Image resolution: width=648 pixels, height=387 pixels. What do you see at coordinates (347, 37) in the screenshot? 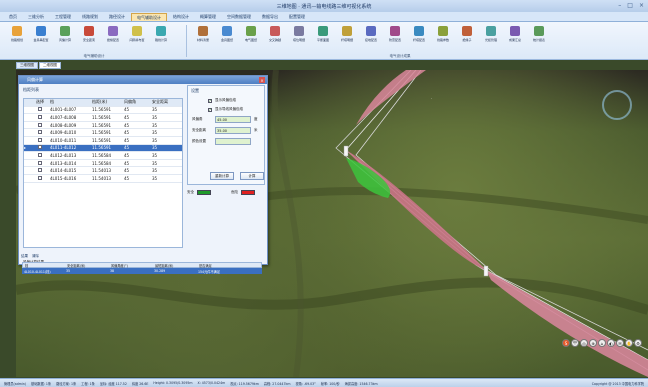
I see `result-tool-button-6: 杆塔明细` at bounding box center [347, 37].